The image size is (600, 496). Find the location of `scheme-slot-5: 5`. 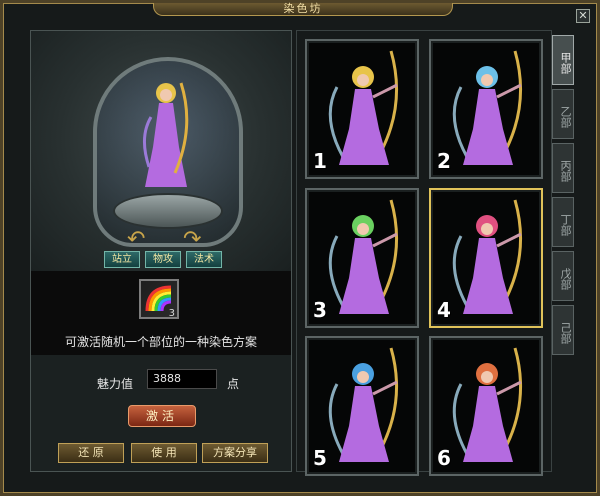

scheme-slot-5: 5 is located at coordinates (362, 406).